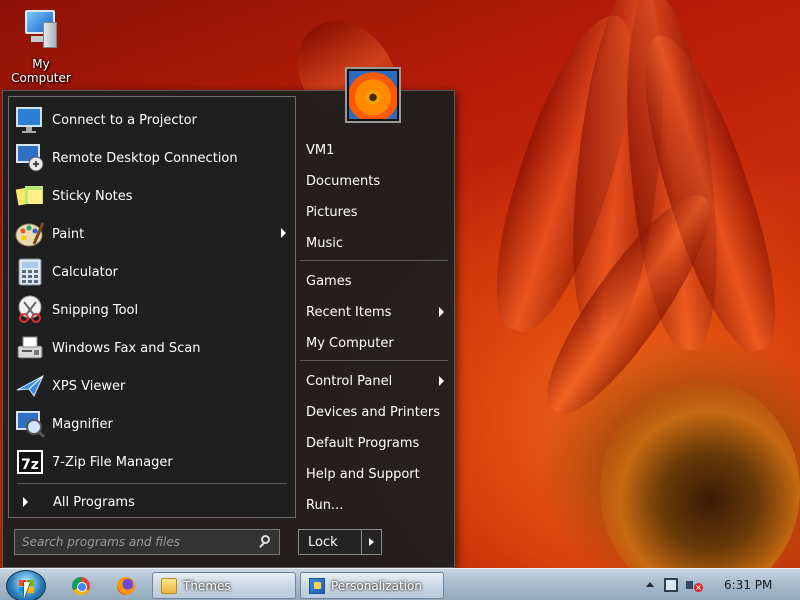  What do you see at coordinates (324, 243) in the screenshot?
I see `right-link-label: Music` at bounding box center [324, 243].